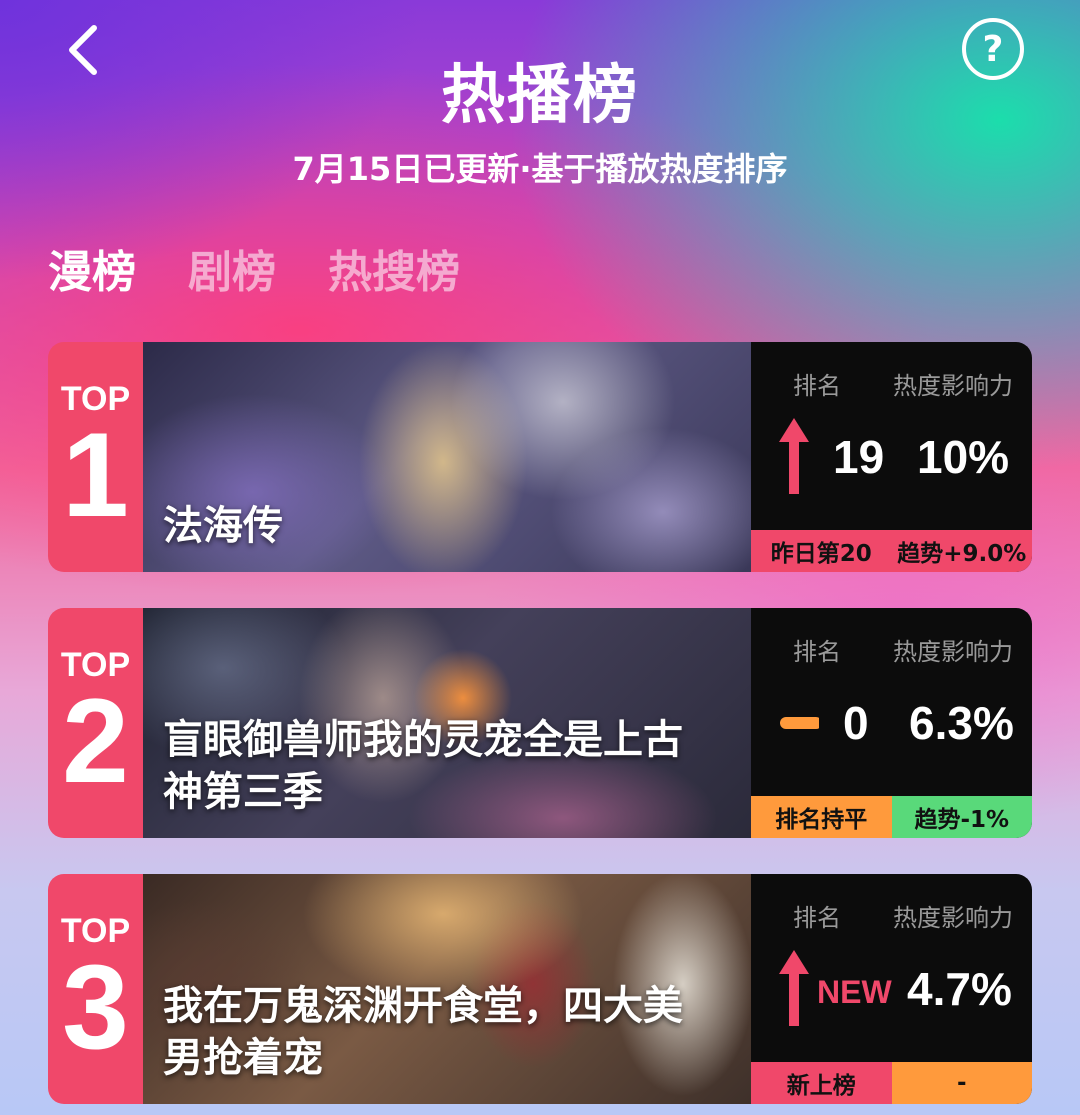  Describe the element at coordinates (540, 169) in the screenshot. I see `page-subtitle: 7月15日已更新·基于播放热度排序` at that location.